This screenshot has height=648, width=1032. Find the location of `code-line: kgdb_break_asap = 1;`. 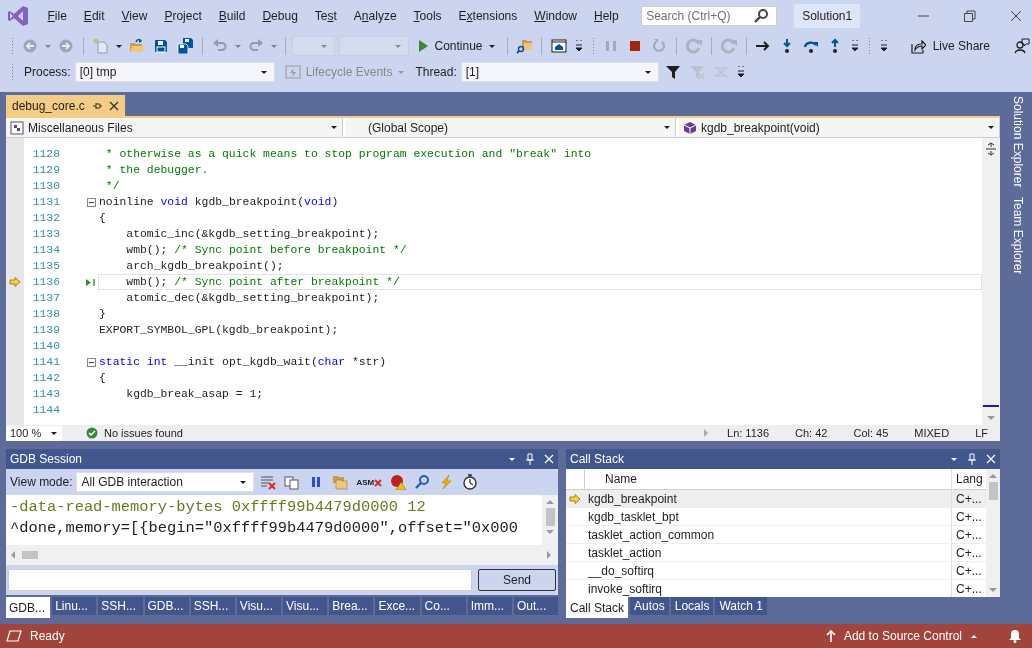

code-line: kgdb_break_asap = 1; is located at coordinates (194, 394).